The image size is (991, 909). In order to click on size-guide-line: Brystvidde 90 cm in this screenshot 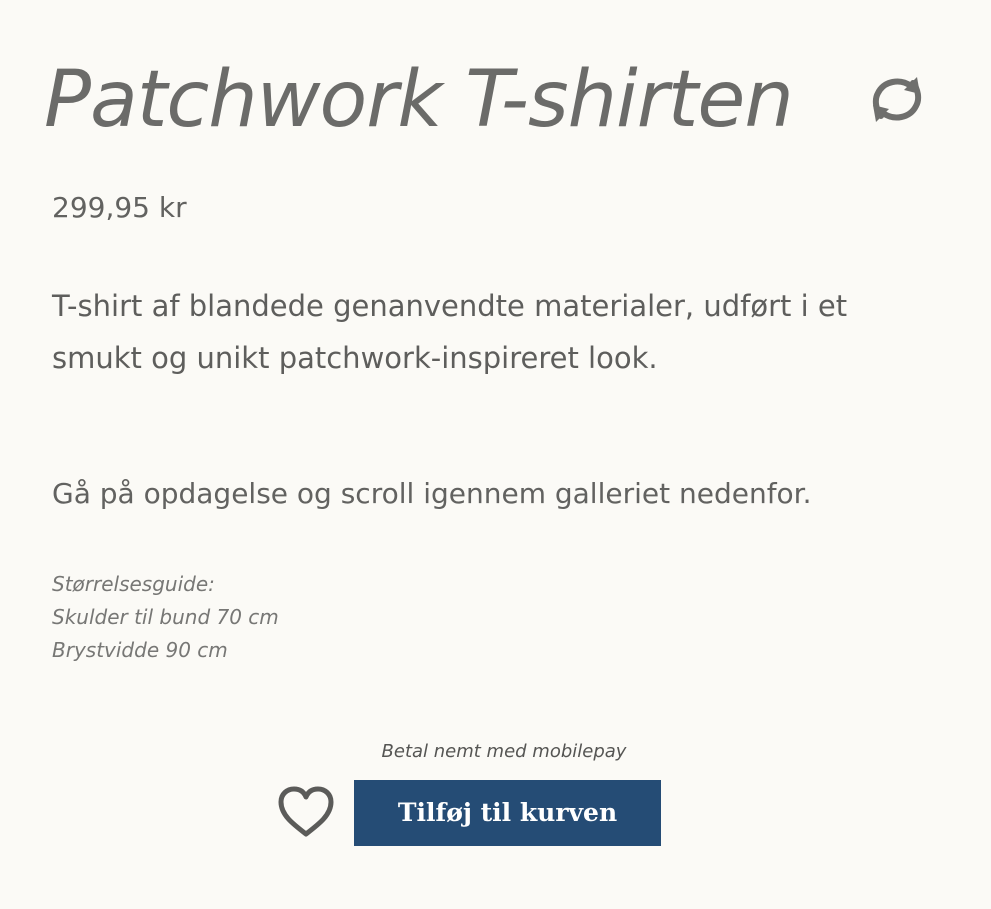, I will do `click(140, 650)`.